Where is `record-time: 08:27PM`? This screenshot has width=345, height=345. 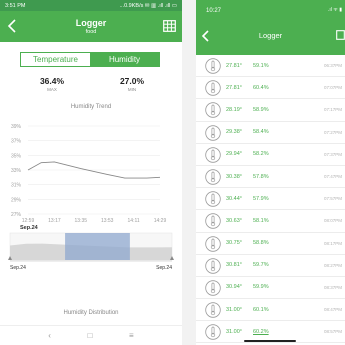
record-time: 08:27PM is located at coordinates (332, 265).